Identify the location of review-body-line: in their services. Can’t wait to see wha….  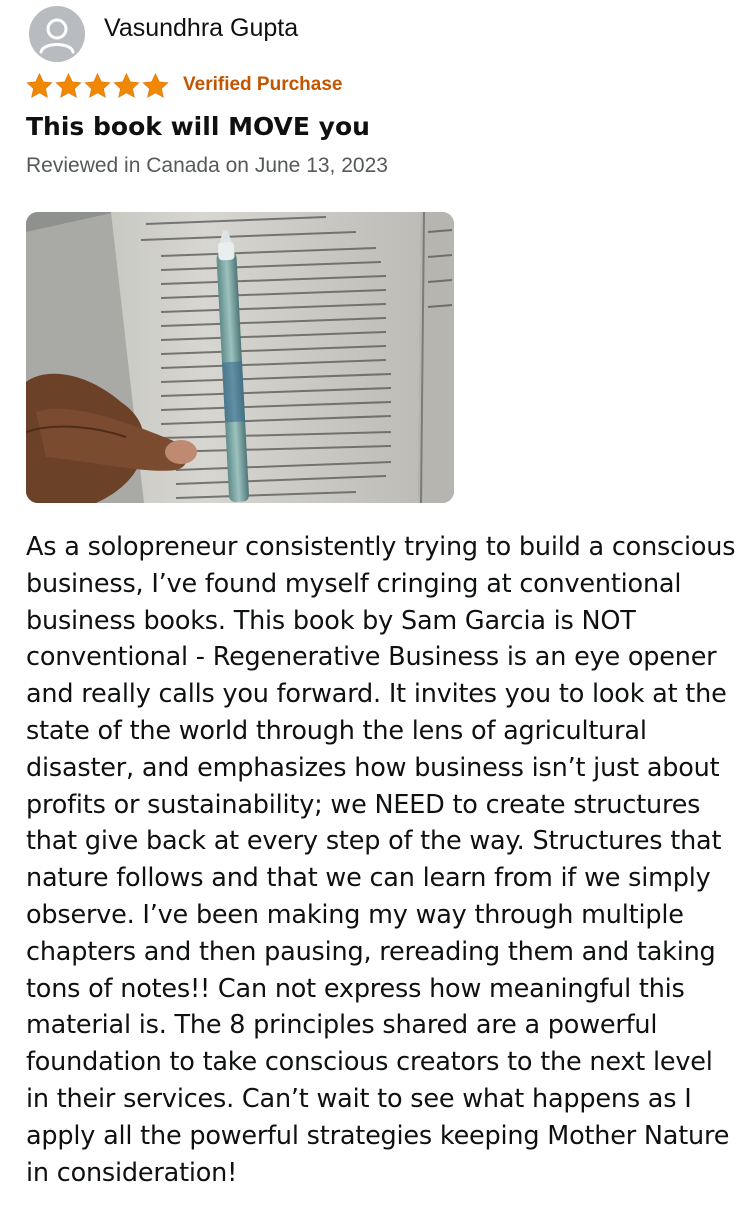
(359, 1098).